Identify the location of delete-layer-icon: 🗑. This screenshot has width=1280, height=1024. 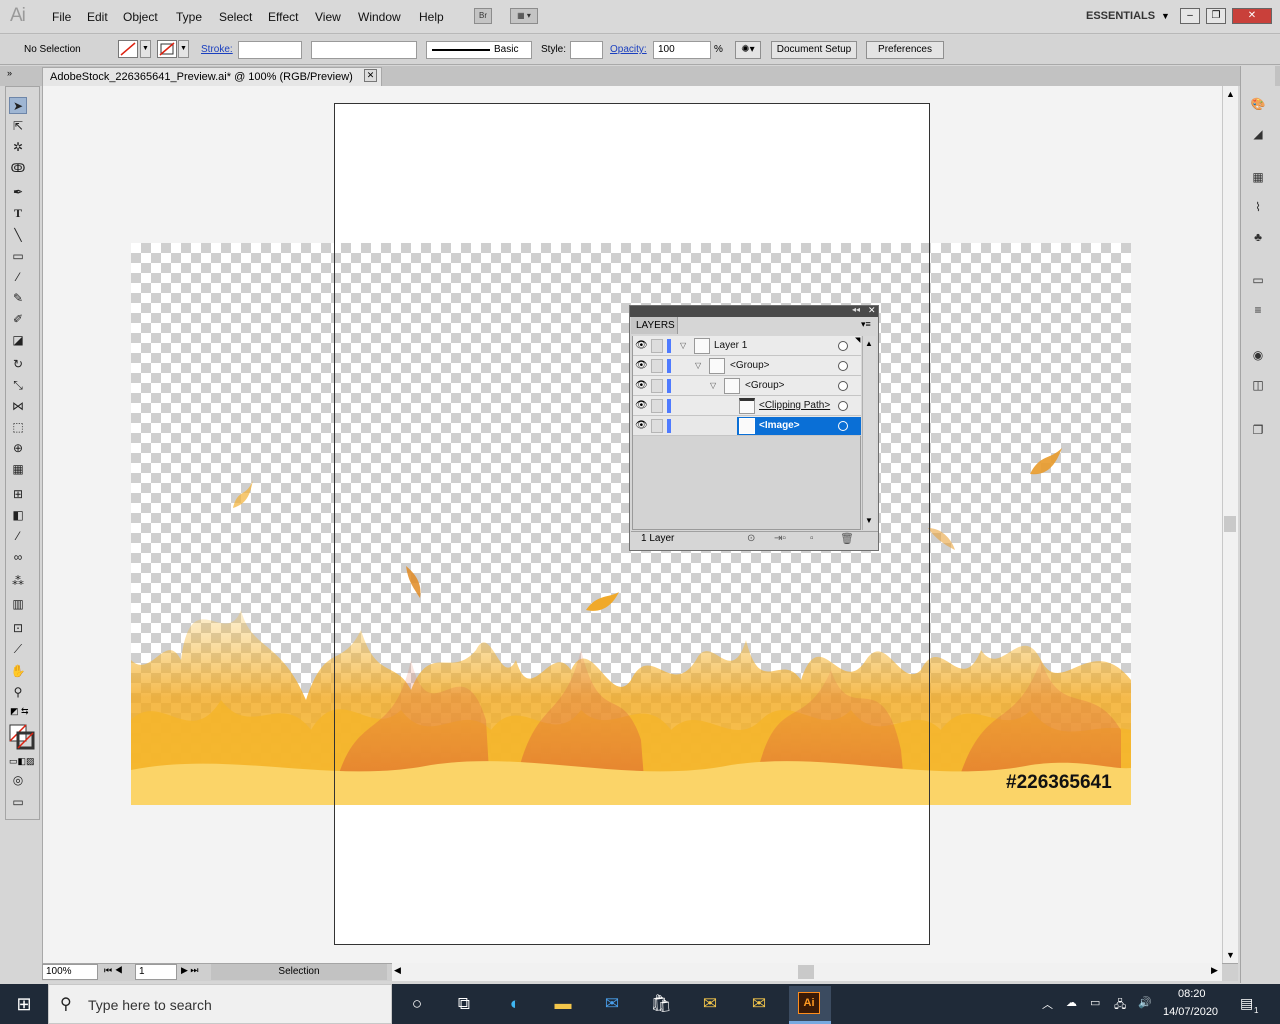
(847, 538).